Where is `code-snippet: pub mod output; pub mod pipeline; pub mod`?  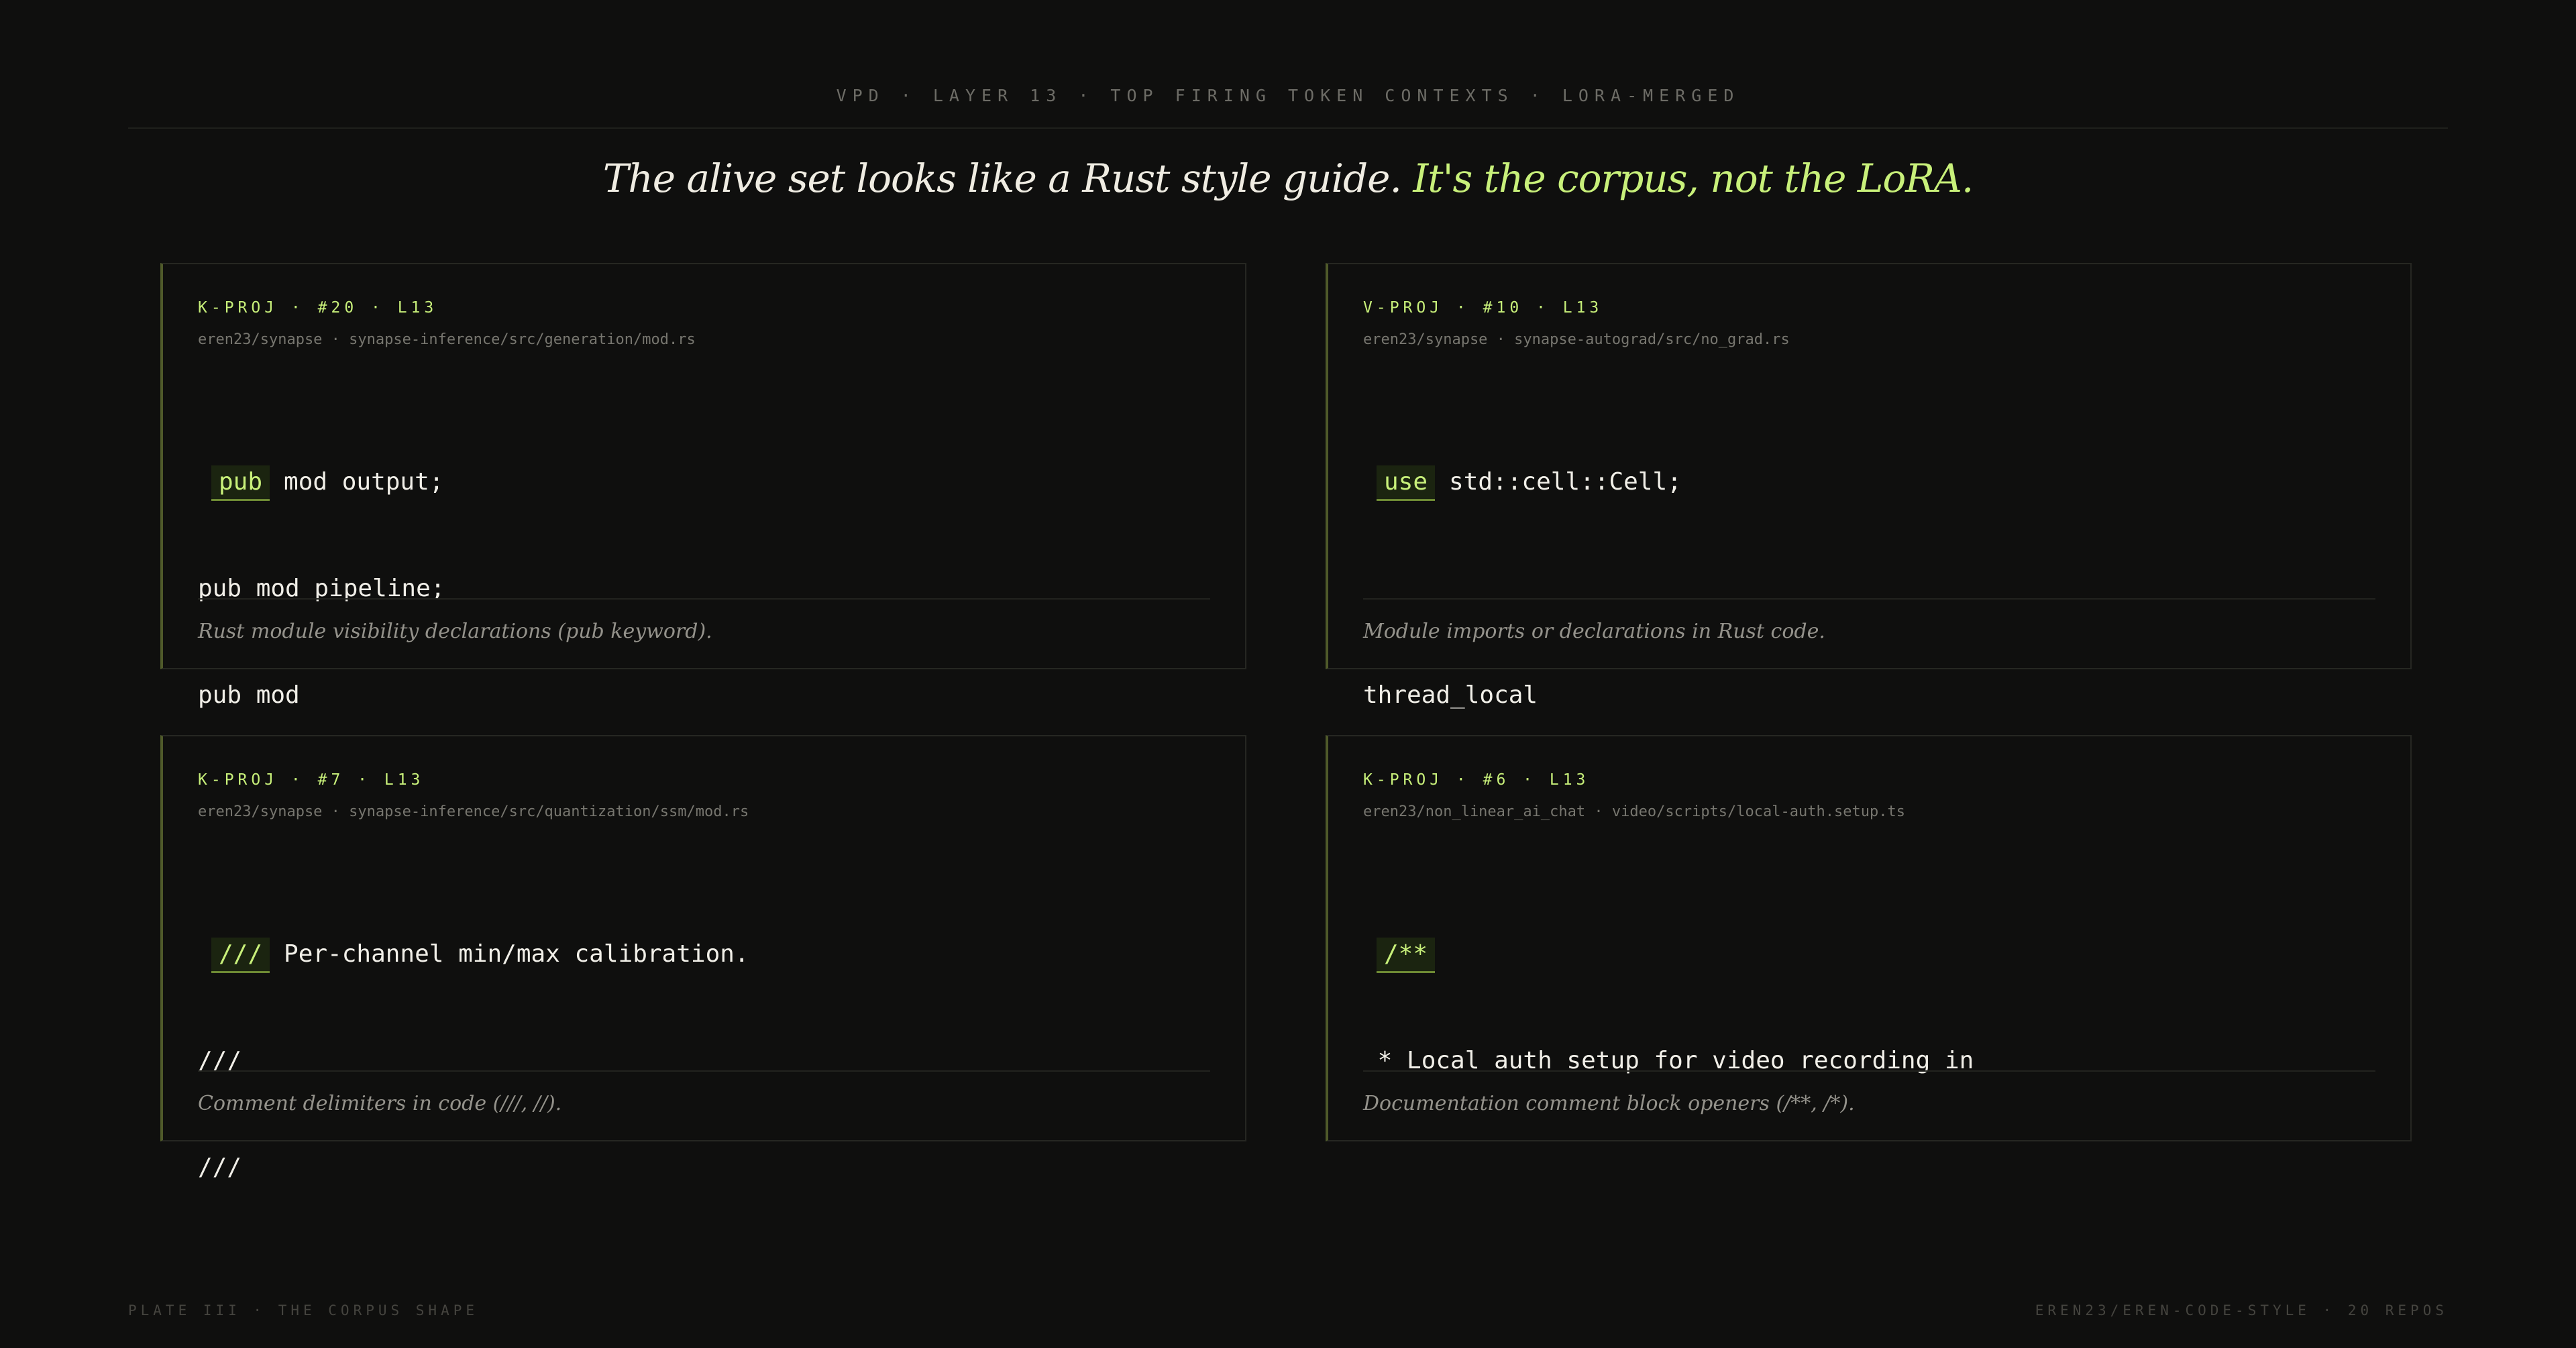 code-snippet: pub mod output; pub mod pipeline; pub mod is located at coordinates (321, 588).